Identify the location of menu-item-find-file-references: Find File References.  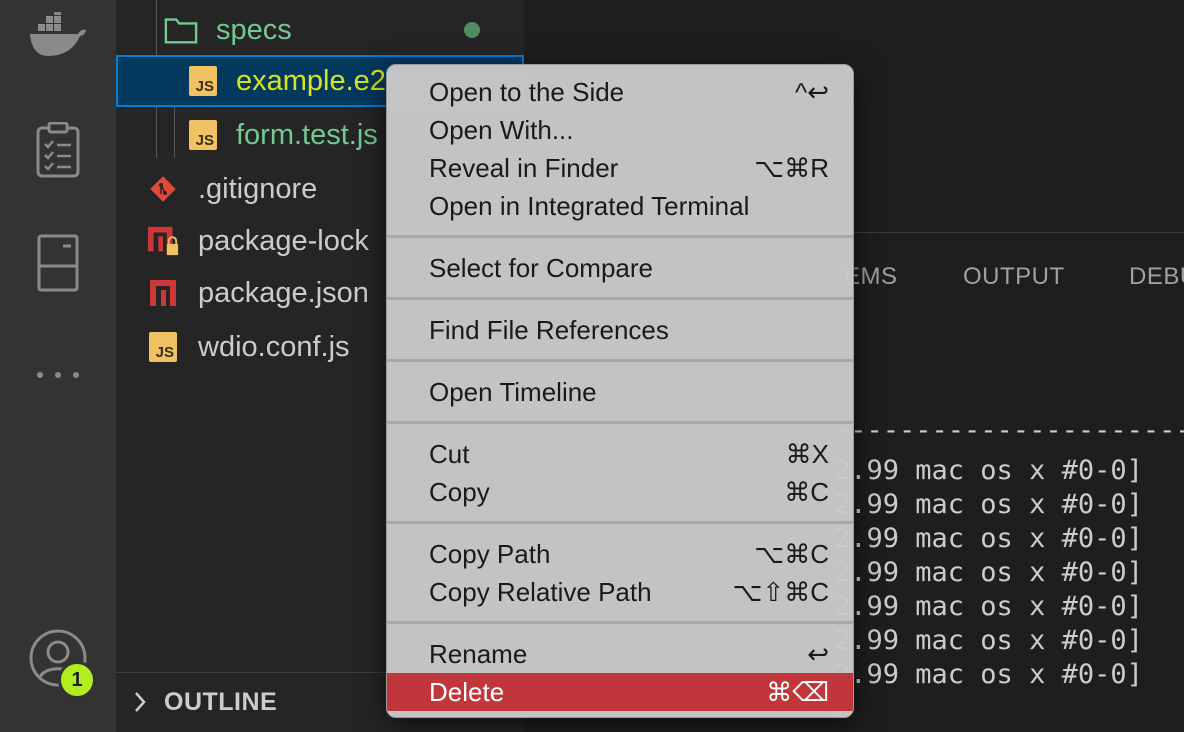
(620, 330).